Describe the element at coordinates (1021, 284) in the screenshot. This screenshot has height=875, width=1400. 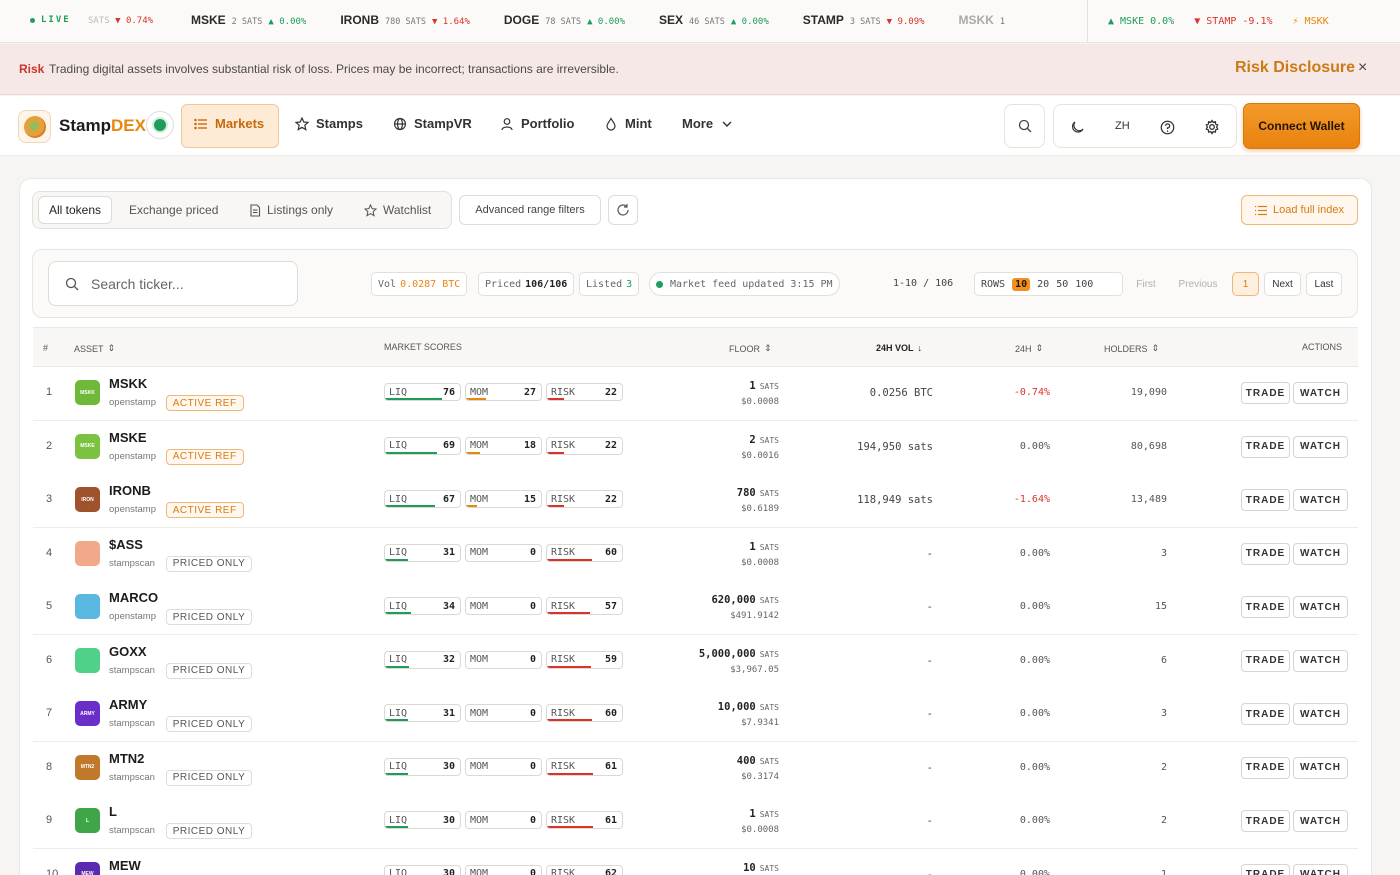
I see `rows-option-10: 10` at that location.